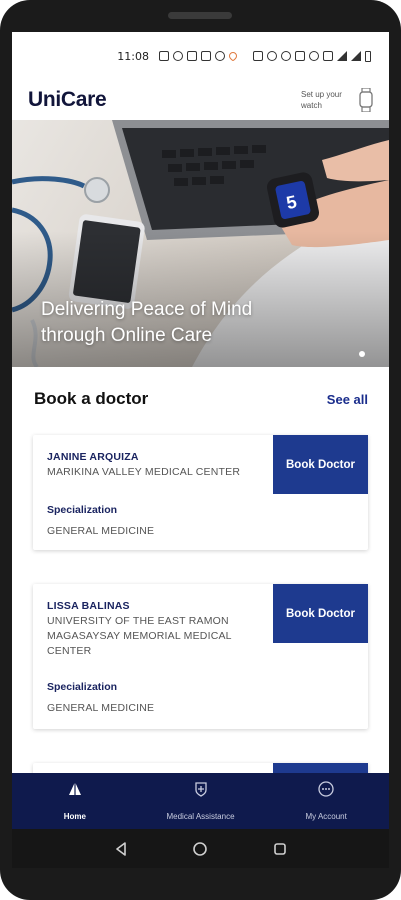  I want to click on setup-watch-button: Set up your watch, so click(337, 100).